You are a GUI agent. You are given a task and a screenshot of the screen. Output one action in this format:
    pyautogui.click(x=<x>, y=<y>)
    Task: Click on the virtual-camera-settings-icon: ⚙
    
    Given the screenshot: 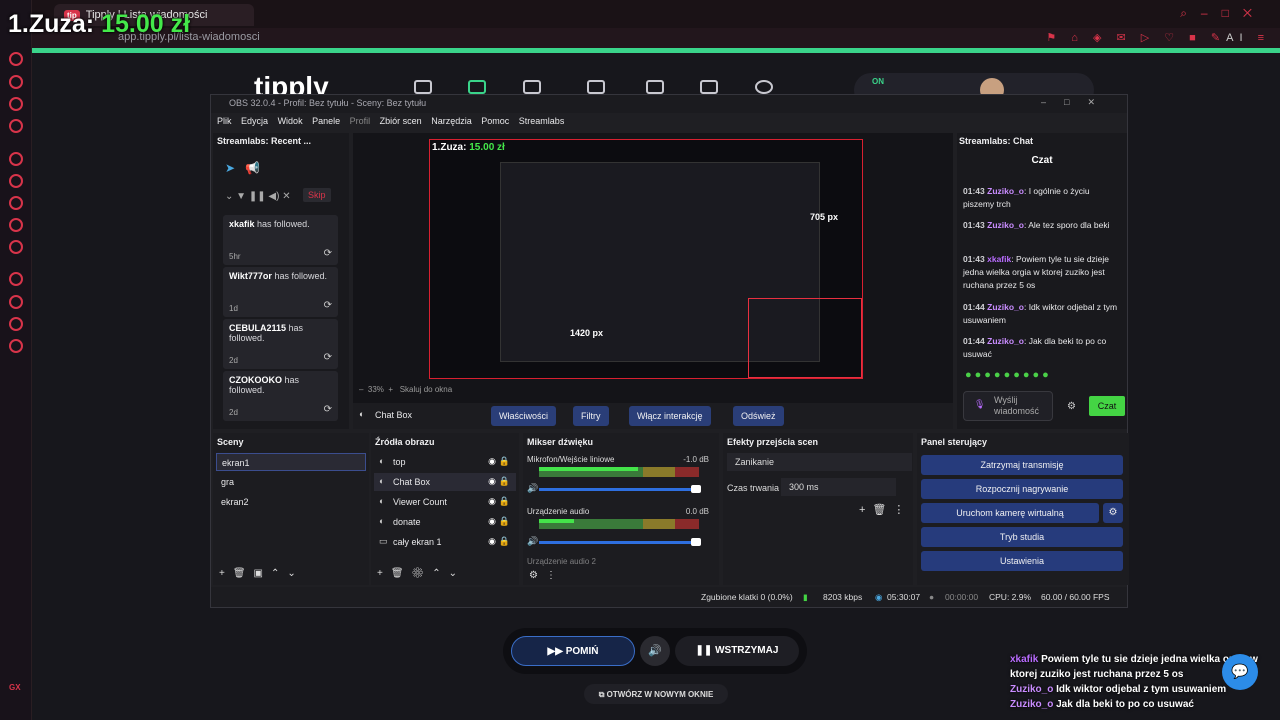 What is the action you would take?
    pyautogui.click(x=1113, y=513)
    